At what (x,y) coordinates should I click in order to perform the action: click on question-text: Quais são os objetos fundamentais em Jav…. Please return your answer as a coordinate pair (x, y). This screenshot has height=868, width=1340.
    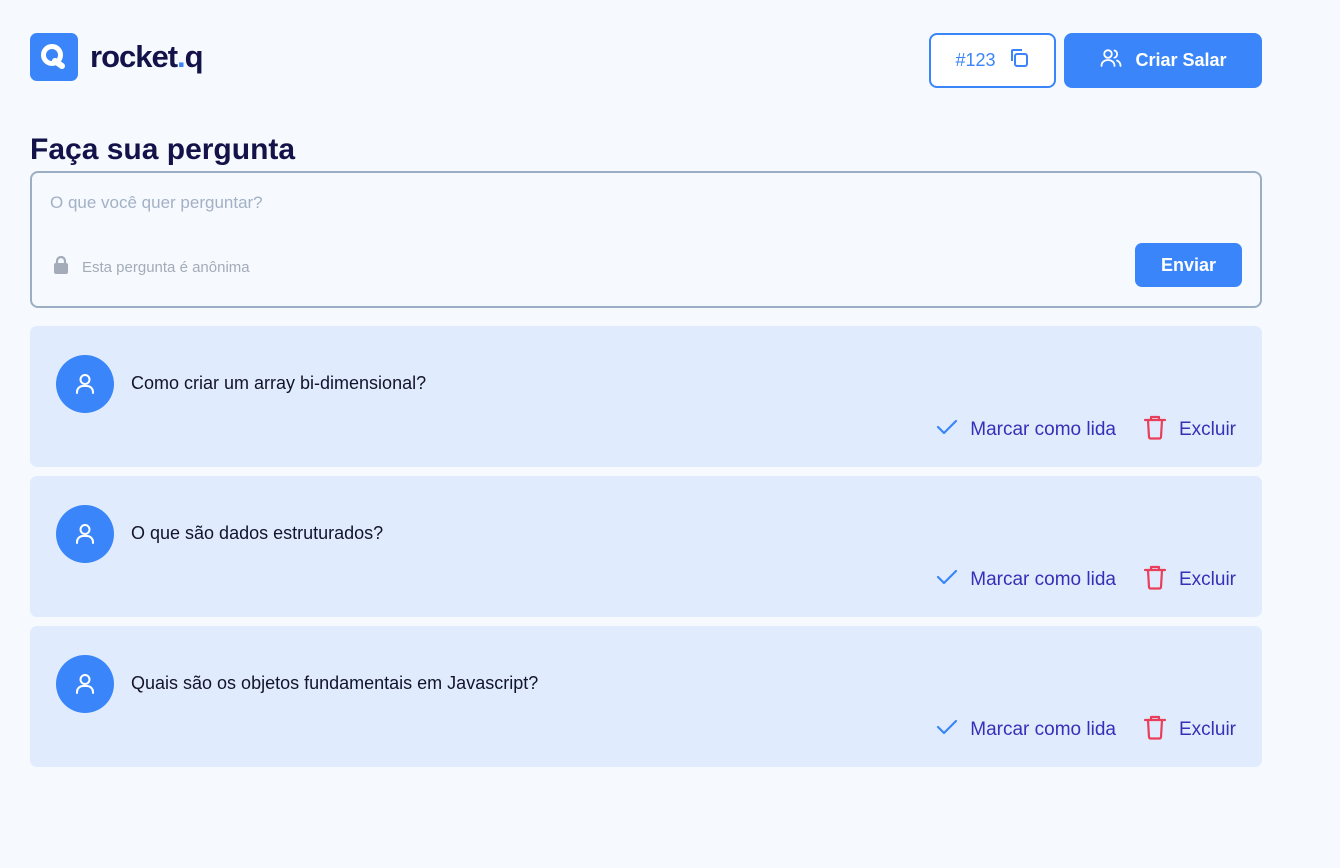
    Looking at the image, I should click on (335, 683).